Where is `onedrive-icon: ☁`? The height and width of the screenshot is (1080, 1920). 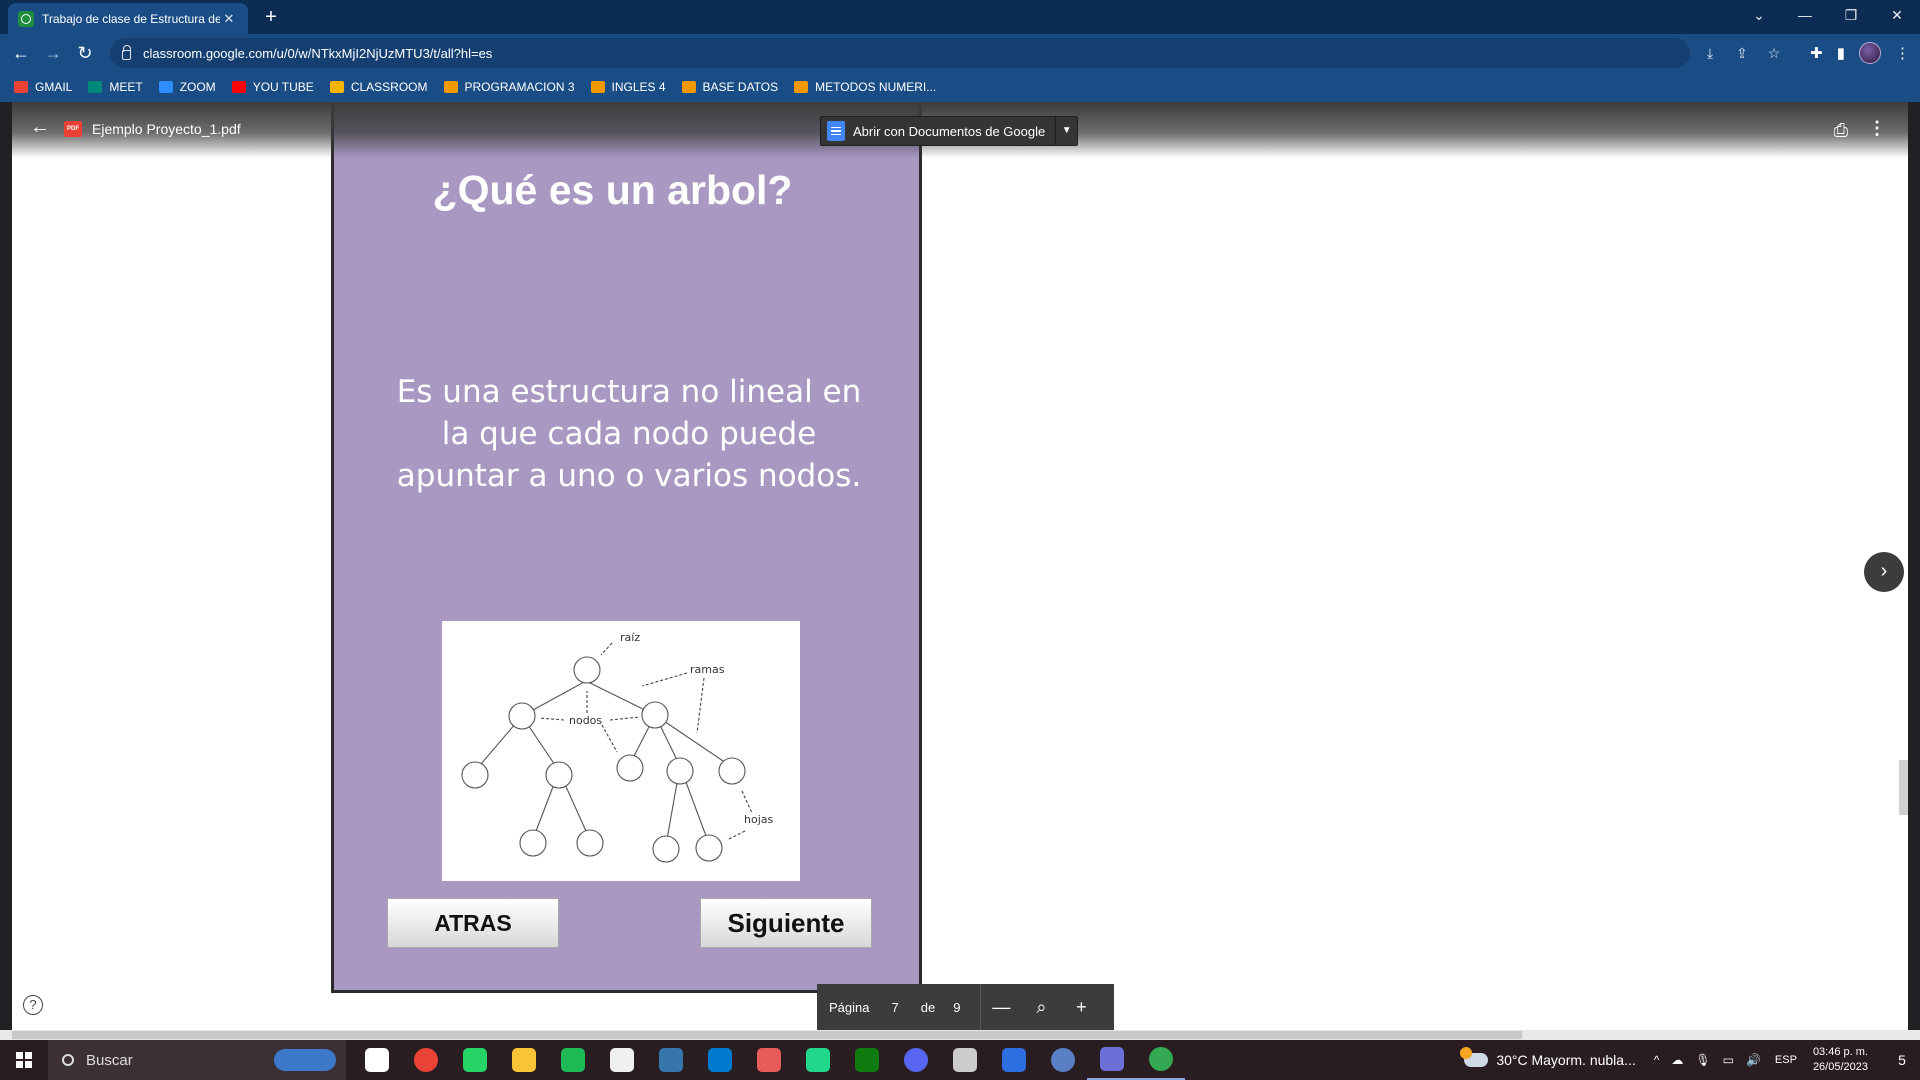 onedrive-icon: ☁ is located at coordinates (1677, 1060).